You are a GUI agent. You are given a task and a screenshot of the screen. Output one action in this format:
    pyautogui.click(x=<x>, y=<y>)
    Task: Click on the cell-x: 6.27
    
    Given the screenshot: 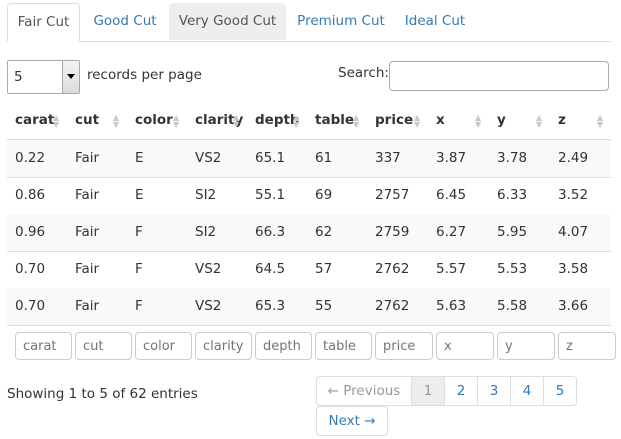 What is the action you would take?
    pyautogui.click(x=451, y=232)
    